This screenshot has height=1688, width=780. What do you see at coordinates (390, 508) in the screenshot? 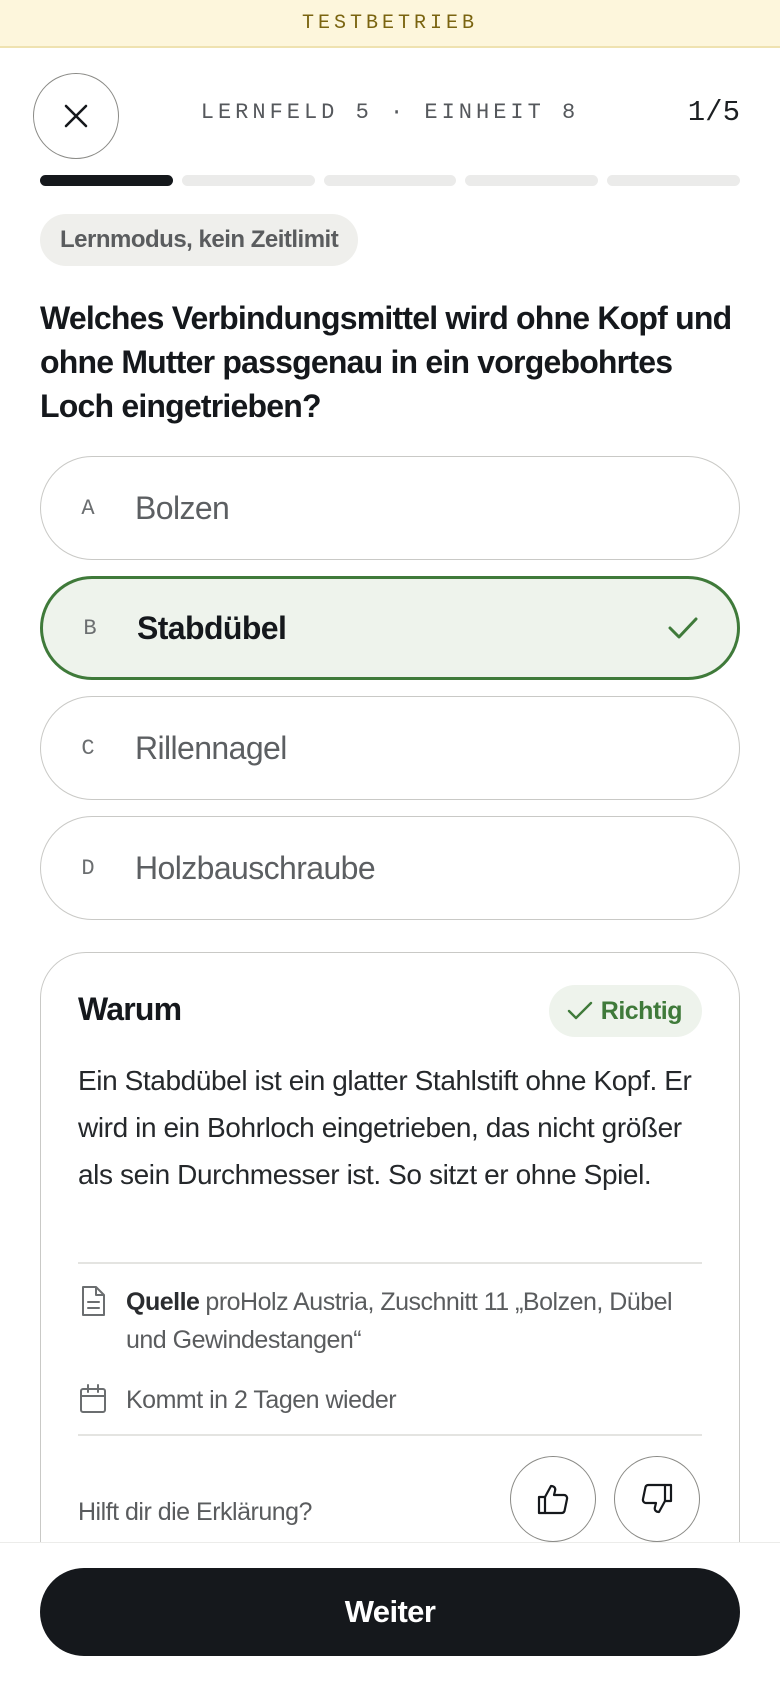
I see `answer-option-a: A Bolzen` at bounding box center [390, 508].